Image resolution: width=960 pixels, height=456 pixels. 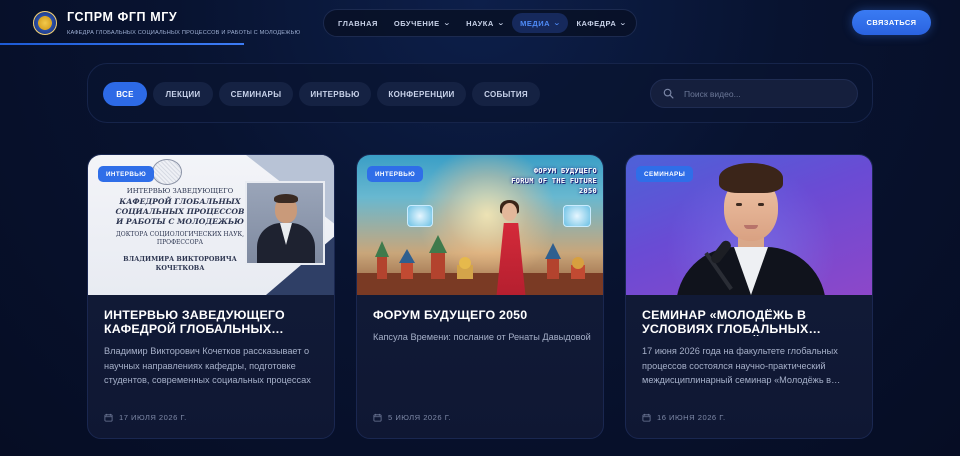 I want to click on thumbnail-text: ДОКТОРА СОЦИОЛОГИЧЕСКИХ НАУК,, so click(x=180, y=234).